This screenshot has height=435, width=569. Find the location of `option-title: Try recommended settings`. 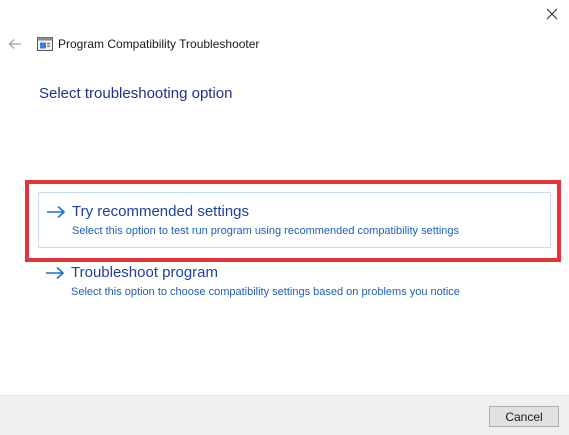

option-title: Try recommended settings is located at coordinates (161, 211).